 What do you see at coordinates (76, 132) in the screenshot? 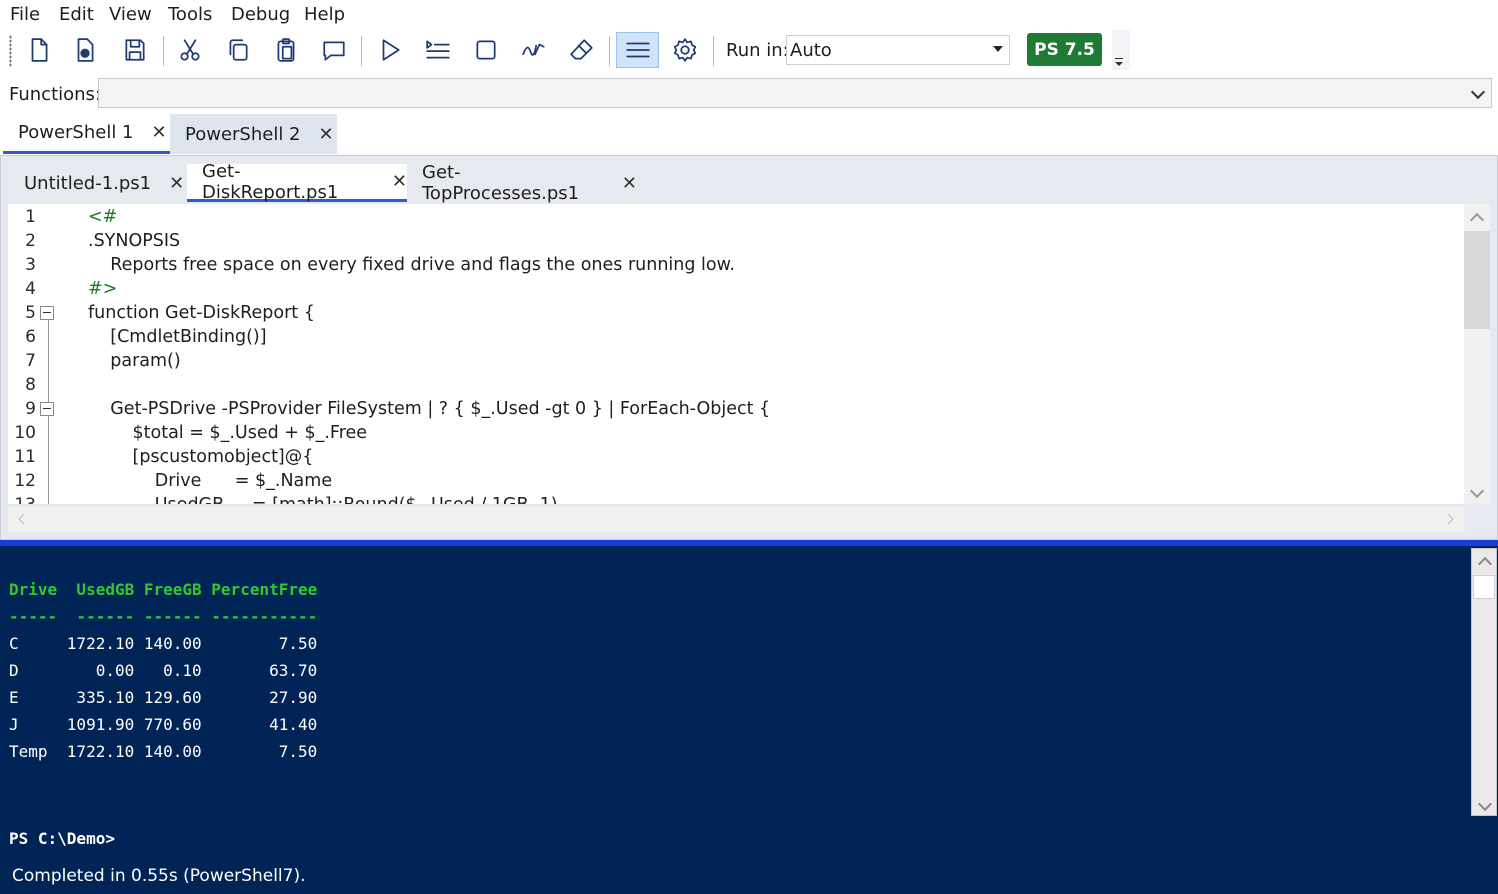
I see `tab-label: PowerShell 1` at bounding box center [76, 132].